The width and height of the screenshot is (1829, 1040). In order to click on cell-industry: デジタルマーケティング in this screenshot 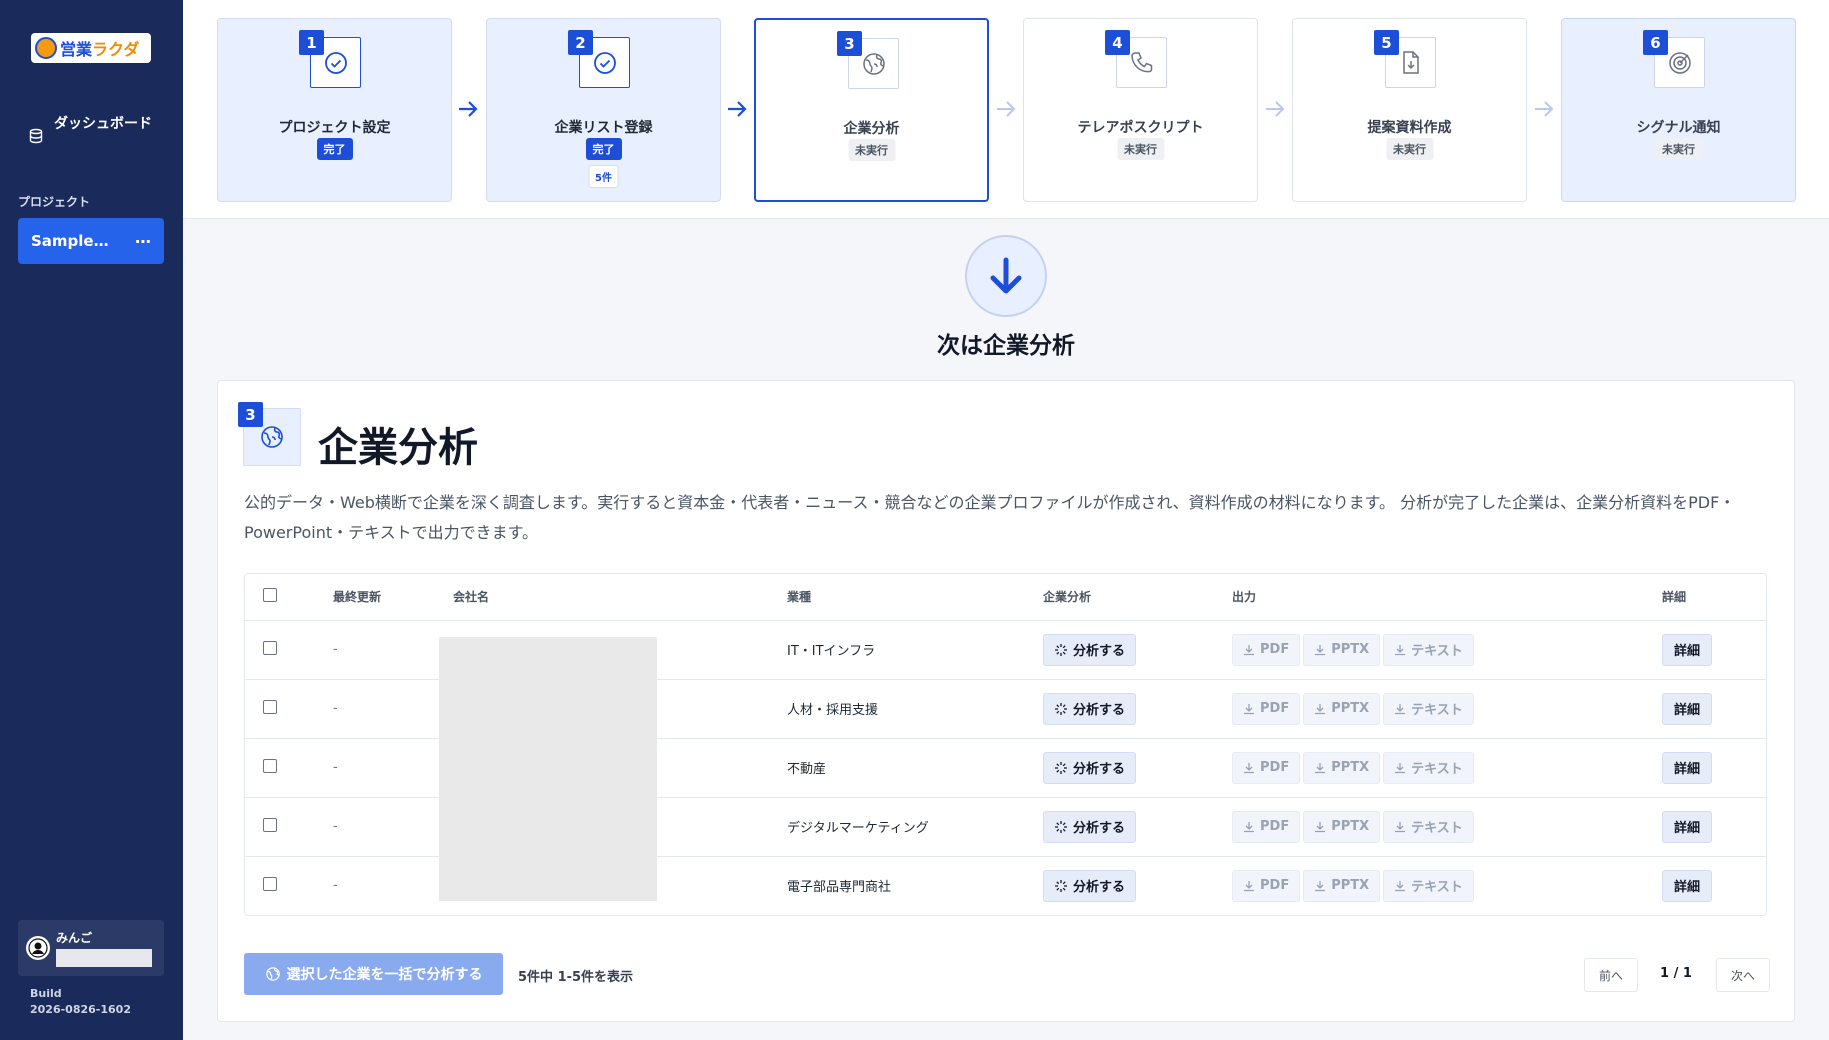, I will do `click(915, 827)`.